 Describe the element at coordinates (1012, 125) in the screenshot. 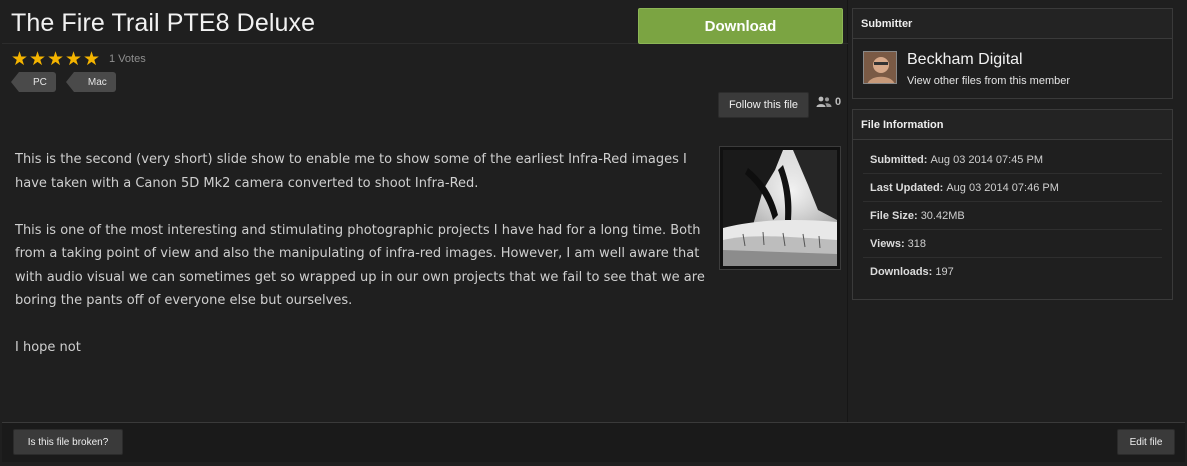

I see `file-information-heading: File Information` at that location.